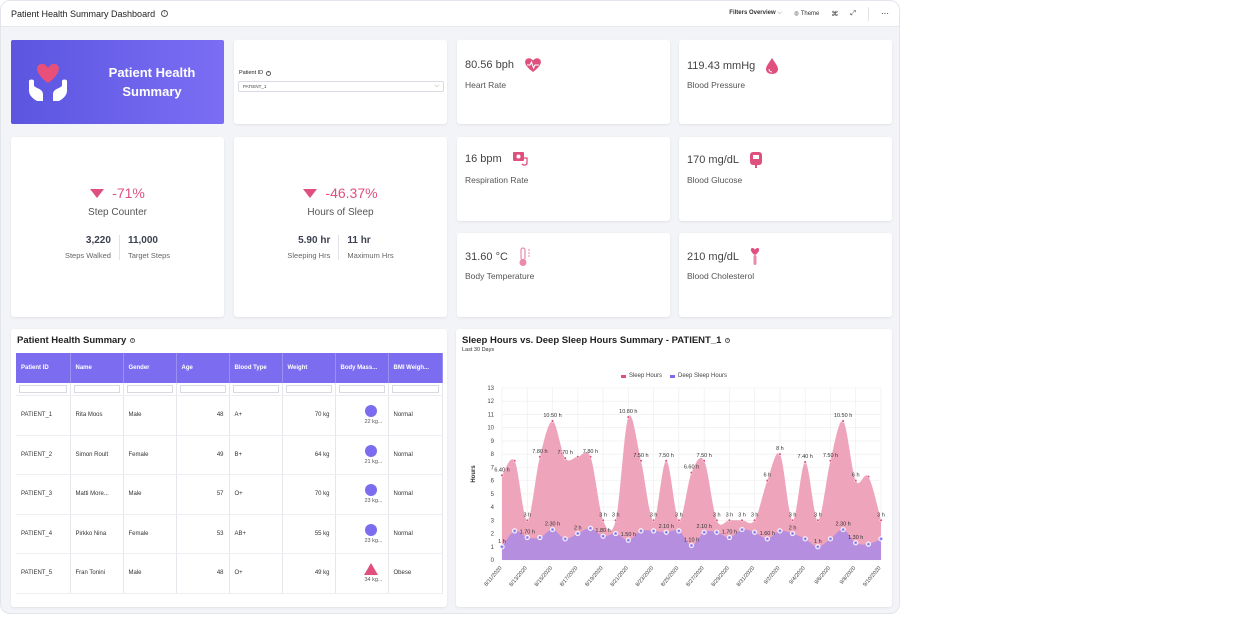 Image resolution: width=1234 pixels, height=617 pixels. I want to click on data-label: 3 h, so click(679, 515).